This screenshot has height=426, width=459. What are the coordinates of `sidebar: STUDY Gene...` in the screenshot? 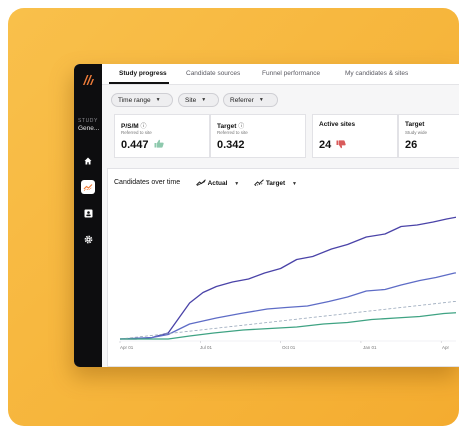 It's located at (88, 215).